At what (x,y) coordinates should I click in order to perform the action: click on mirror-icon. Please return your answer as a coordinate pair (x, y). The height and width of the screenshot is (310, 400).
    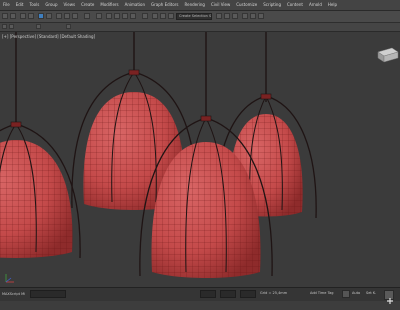
    Looking at the image, I should click on (155, 16).